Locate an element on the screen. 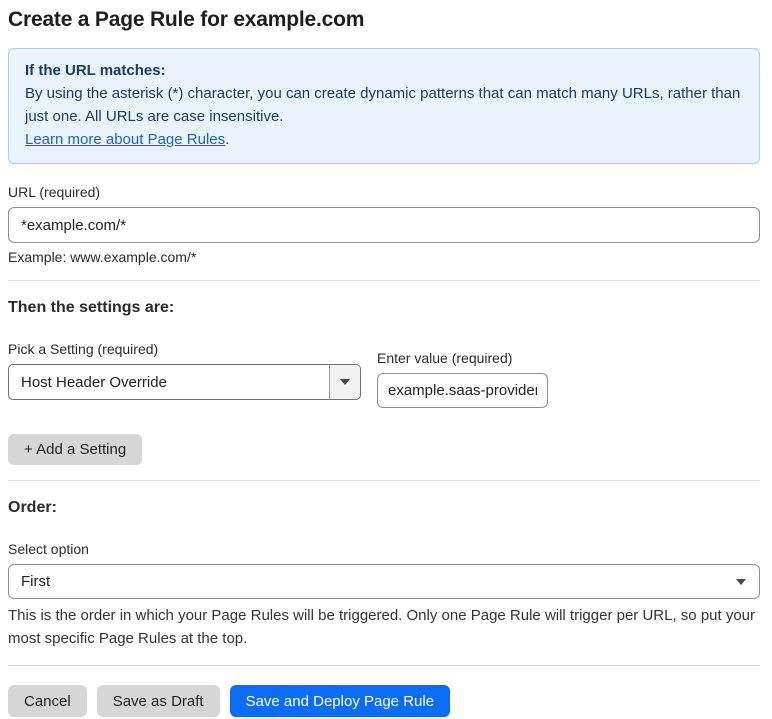 This screenshot has height=719, width=772. order-select: First is located at coordinates (384, 581).